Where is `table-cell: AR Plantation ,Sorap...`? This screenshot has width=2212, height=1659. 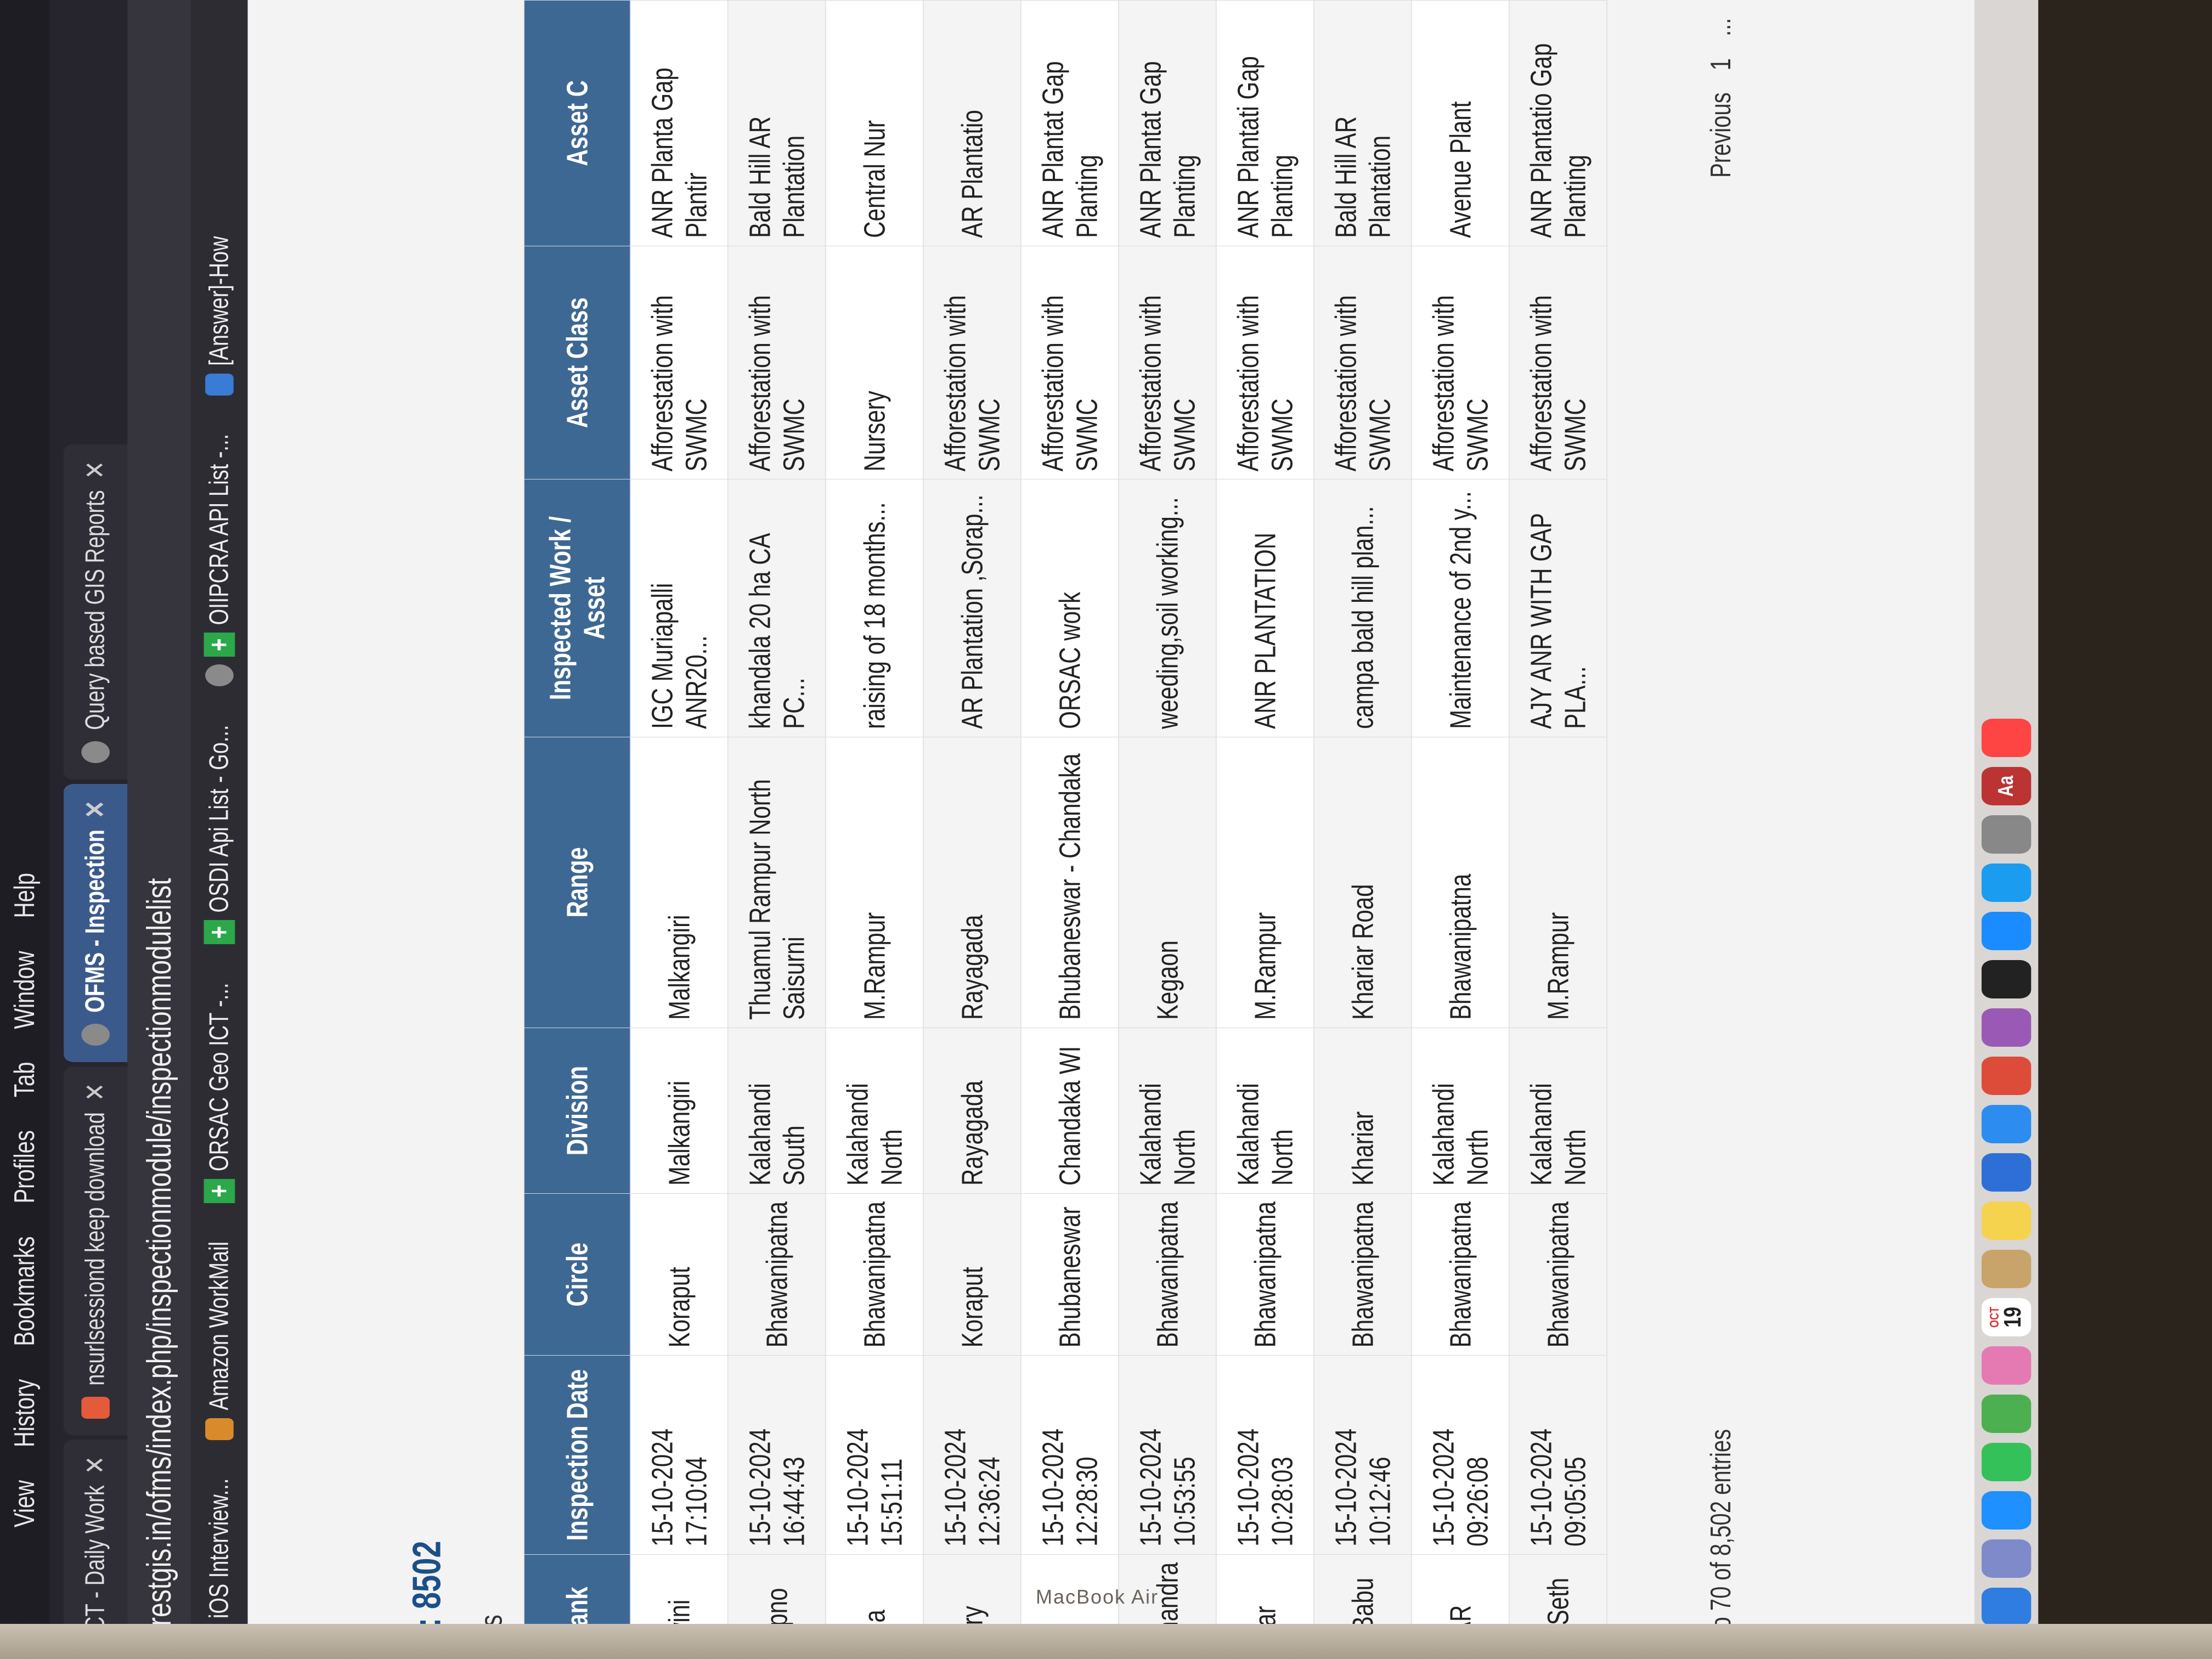
table-cell: AR Plantation ,Sorap... is located at coordinates (972, 608).